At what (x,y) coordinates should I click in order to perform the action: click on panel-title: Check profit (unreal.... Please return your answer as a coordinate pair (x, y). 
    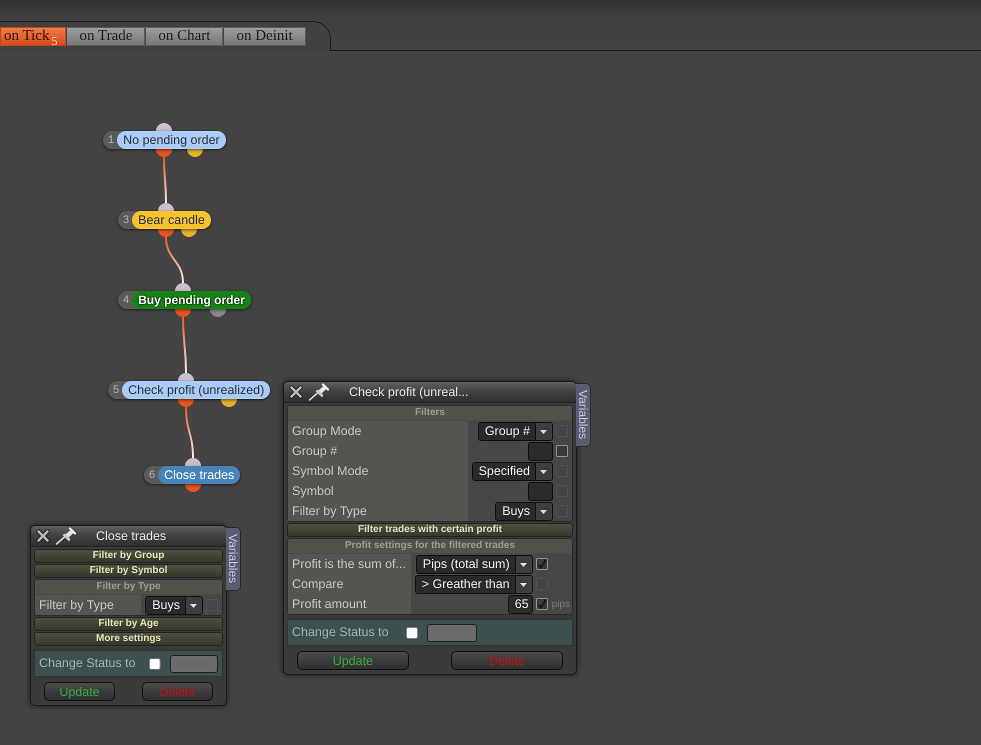
    Looking at the image, I should click on (408, 392).